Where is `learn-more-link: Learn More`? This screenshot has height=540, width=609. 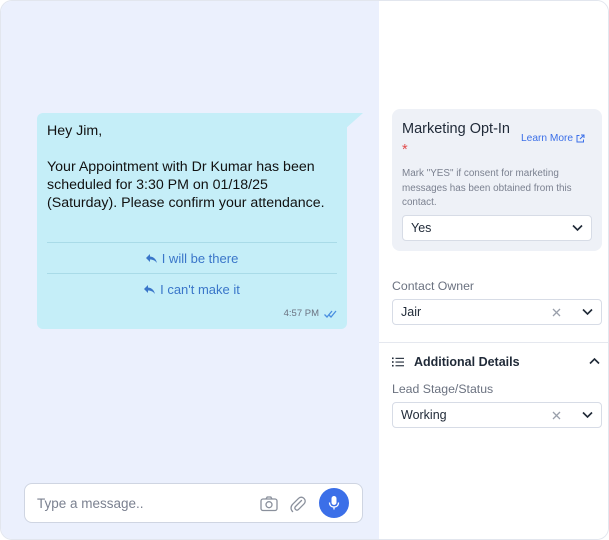
learn-more-link: Learn More is located at coordinates (553, 138).